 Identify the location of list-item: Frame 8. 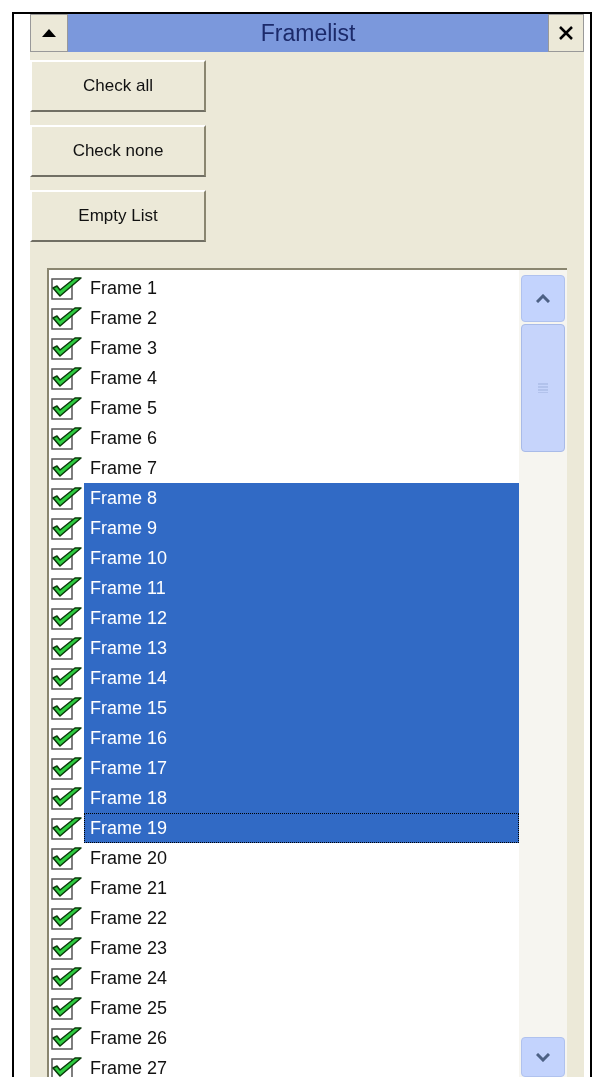
(301, 498).